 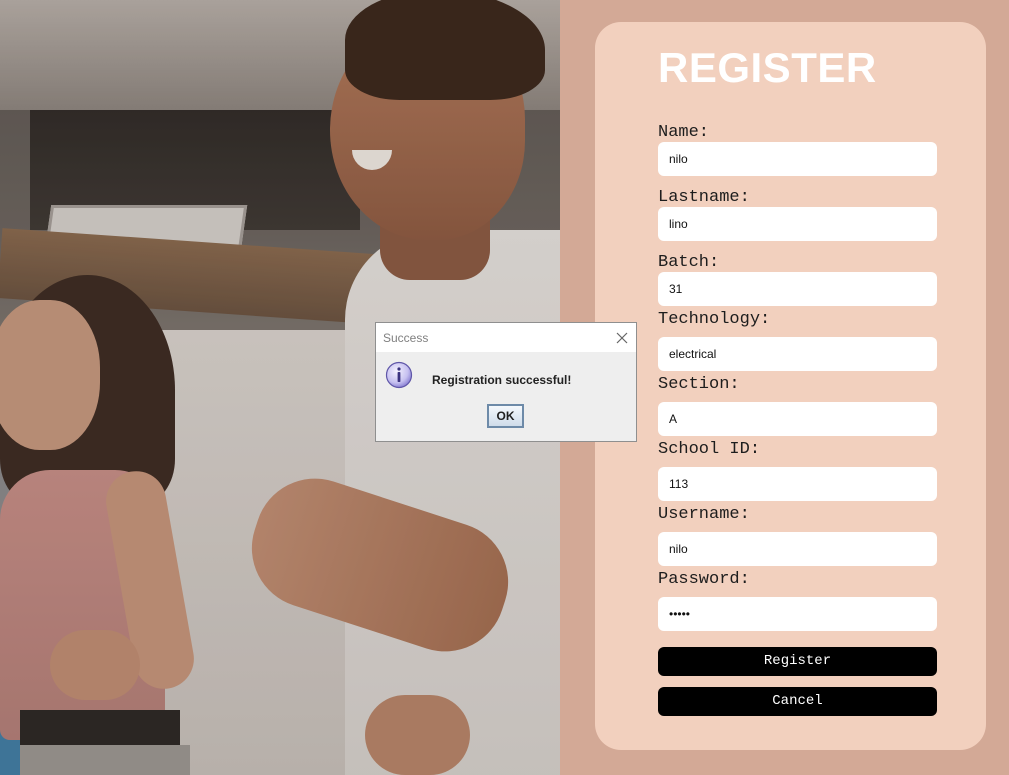 I want to click on section-field: A, so click(x=797, y=419).